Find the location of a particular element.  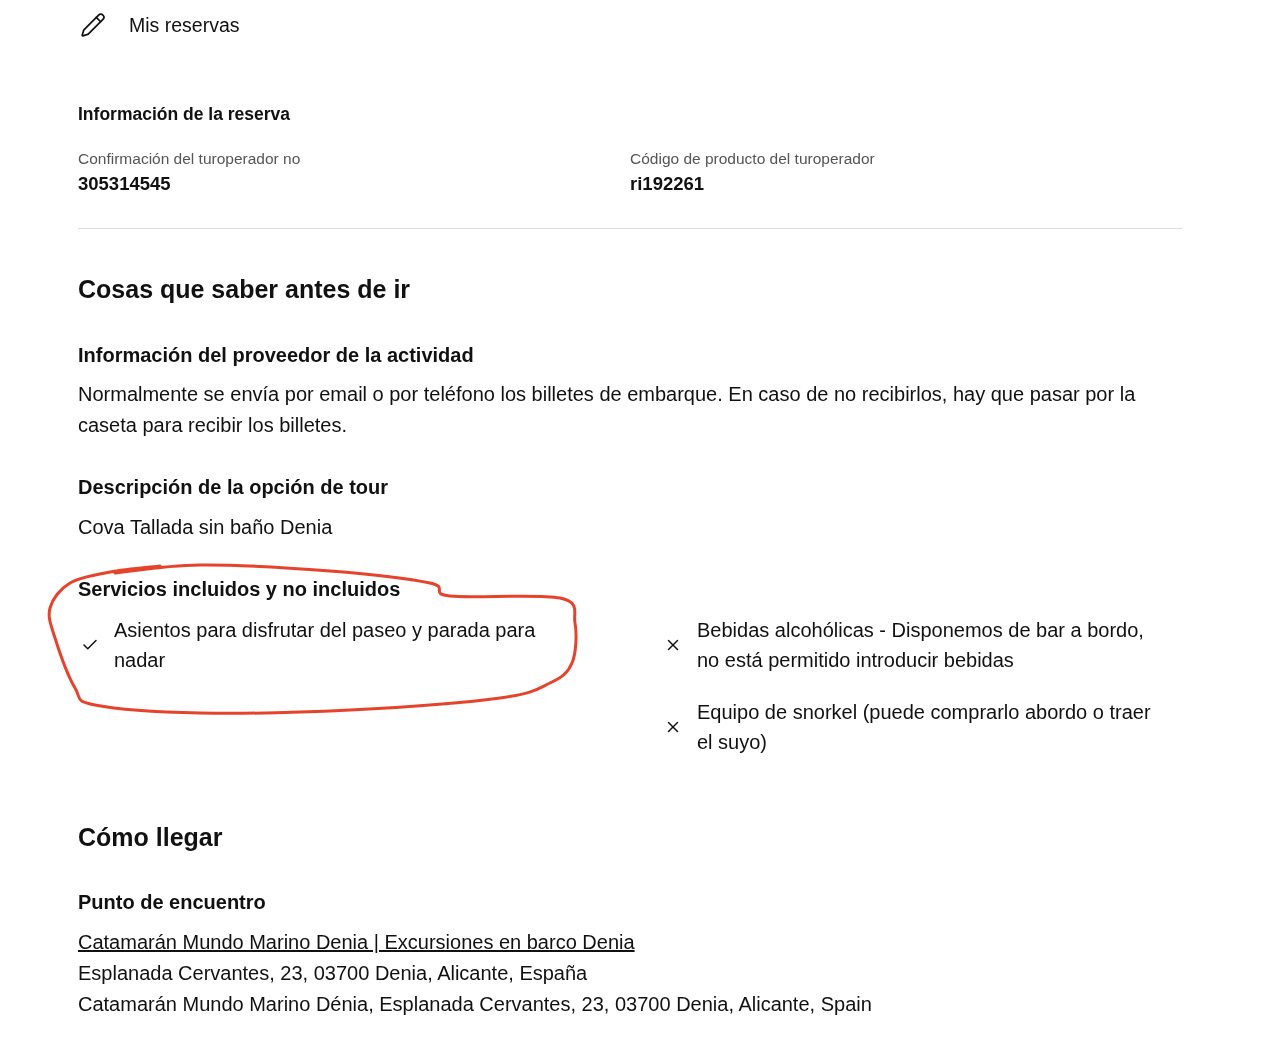

meeting-point-link: Catamarán Mundo Marino Denia | Excursiones en barco Denia is located at coordinates (356, 942).